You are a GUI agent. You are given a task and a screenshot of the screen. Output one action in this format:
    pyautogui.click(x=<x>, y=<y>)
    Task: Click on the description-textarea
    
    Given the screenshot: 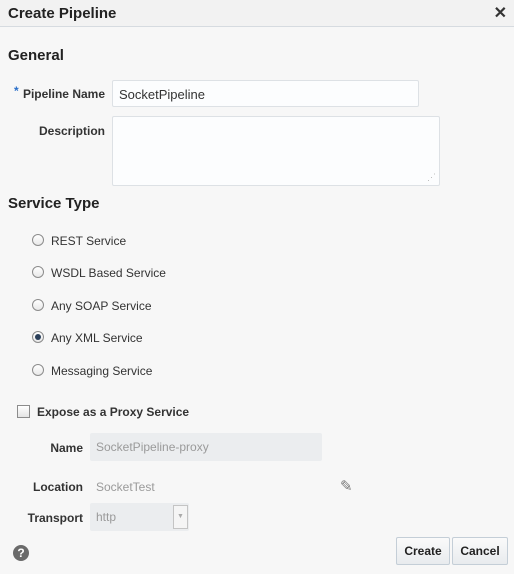 What is the action you would take?
    pyautogui.click(x=276, y=151)
    